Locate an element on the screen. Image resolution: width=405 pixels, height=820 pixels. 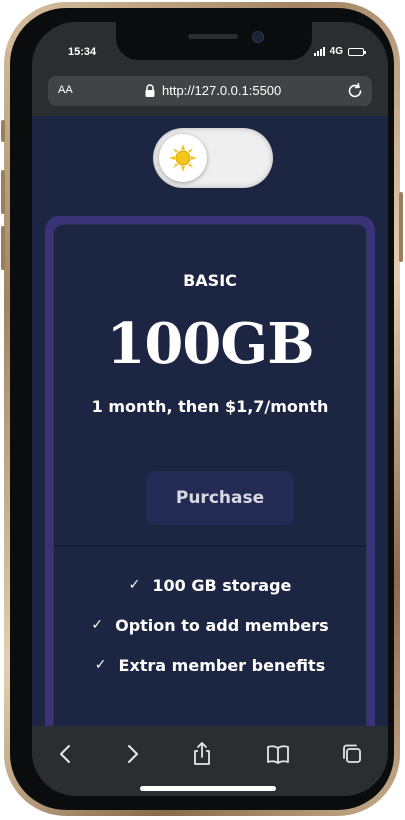
signal-icon is located at coordinates (319, 51).